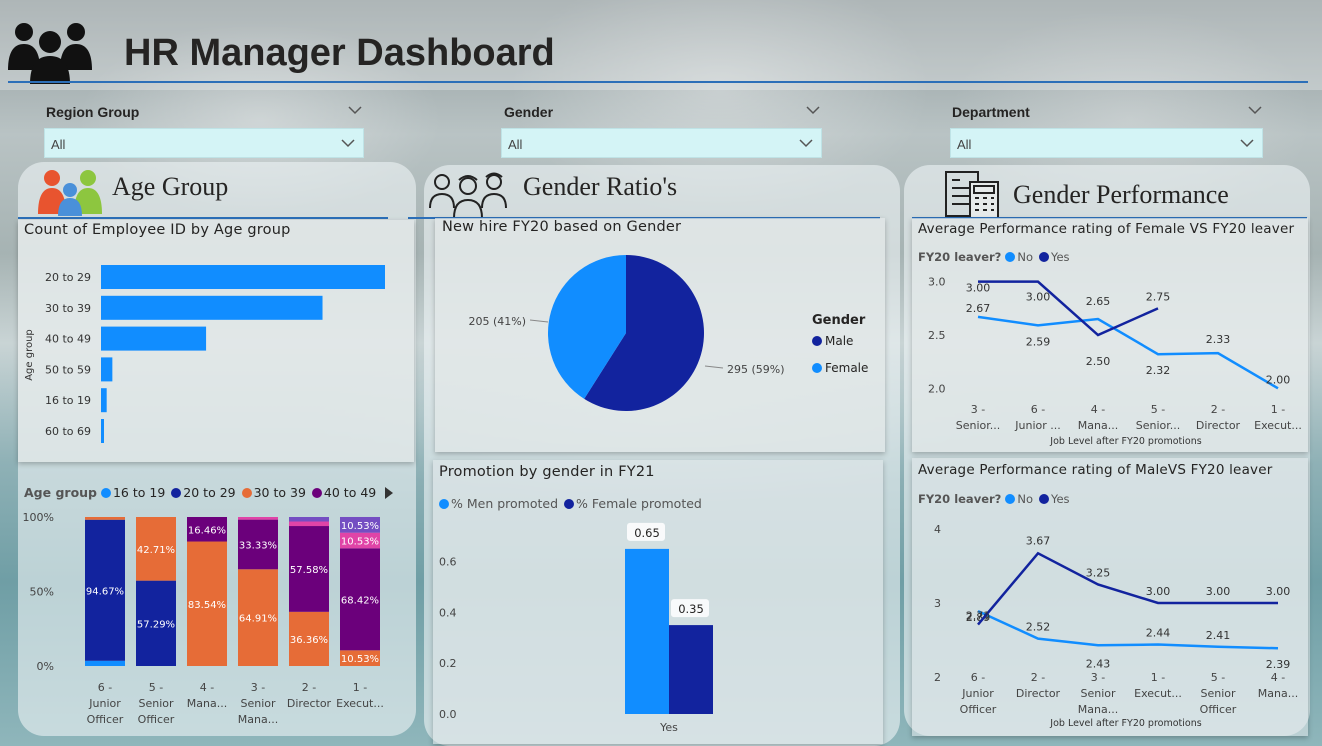  I want to click on legend-item: 30 to 39, so click(273, 492).